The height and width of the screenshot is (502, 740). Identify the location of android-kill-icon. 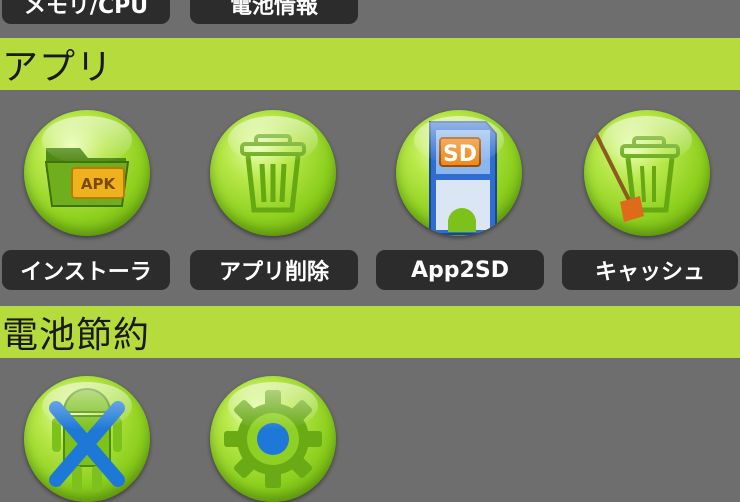
(87, 440).